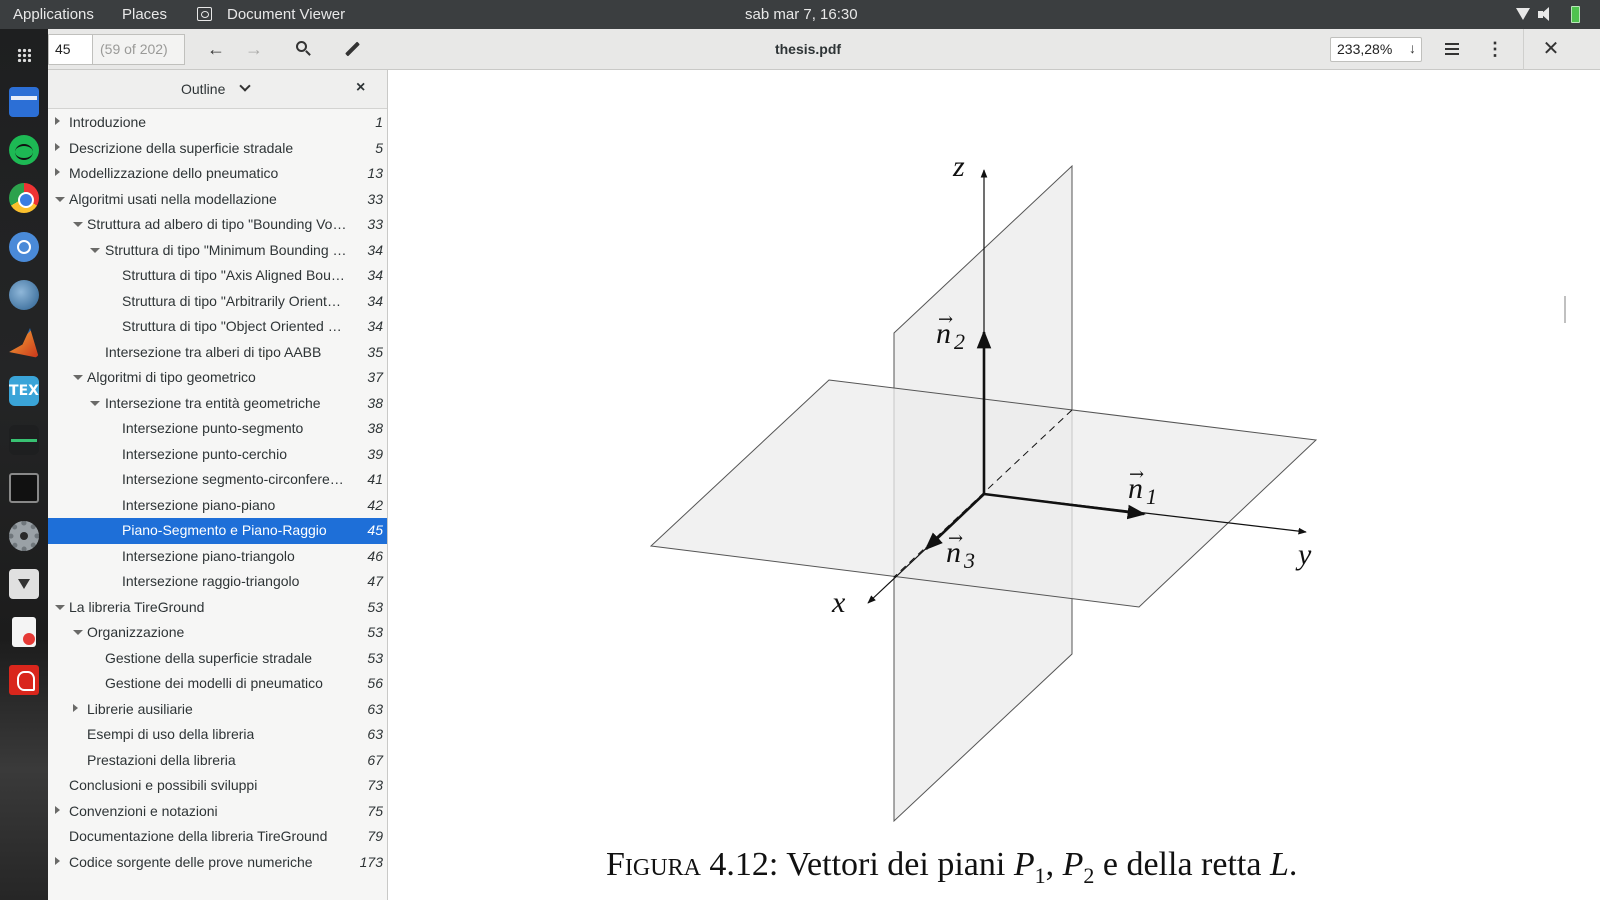 The height and width of the screenshot is (900, 1600). What do you see at coordinates (375, 810) in the screenshot?
I see `outline-item-page: 75` at bounding box center [375, 810].